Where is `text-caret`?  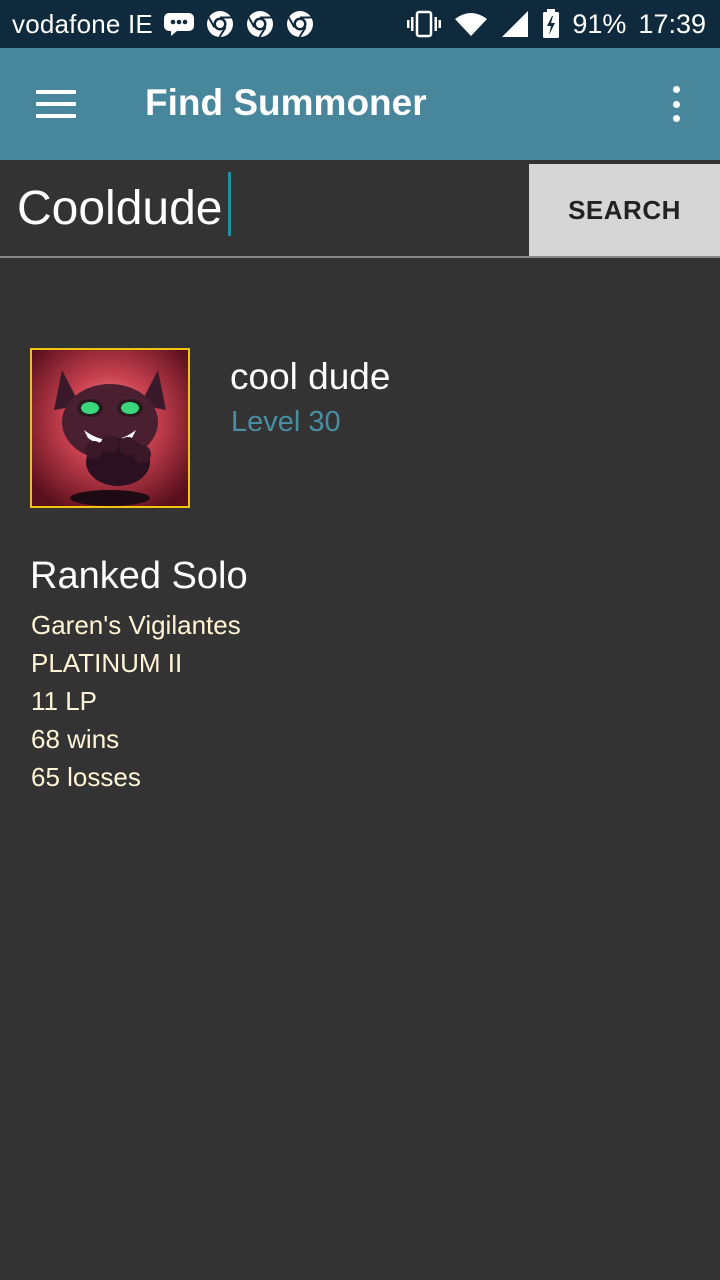 text-caret is located at coordinates (229, 204).